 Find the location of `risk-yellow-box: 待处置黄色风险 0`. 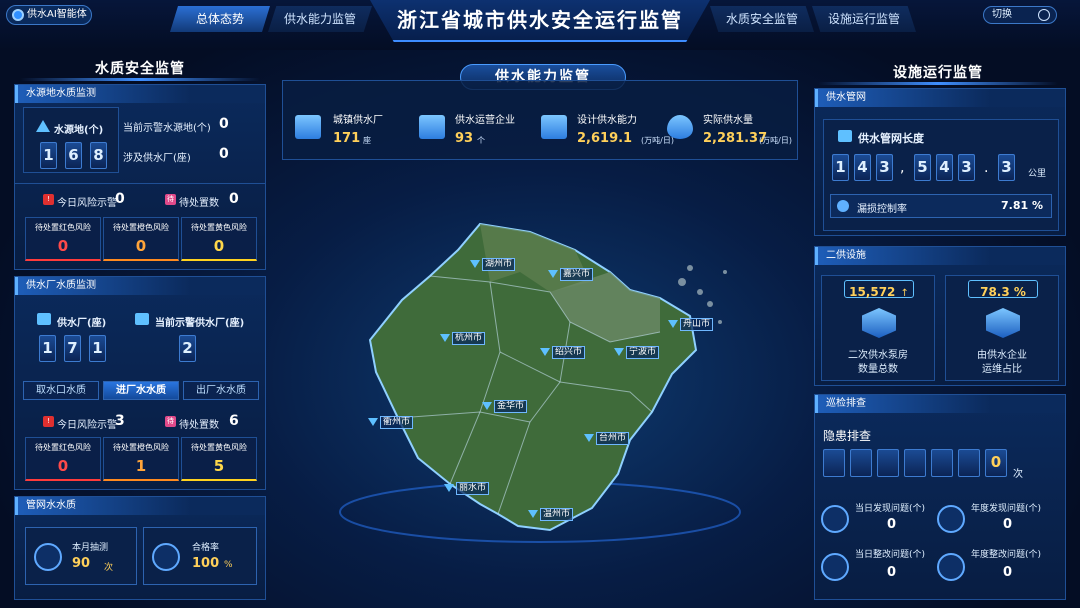

risk-yellow-box: 待处置黄色风险 0 is located at coordinates (219, 239).